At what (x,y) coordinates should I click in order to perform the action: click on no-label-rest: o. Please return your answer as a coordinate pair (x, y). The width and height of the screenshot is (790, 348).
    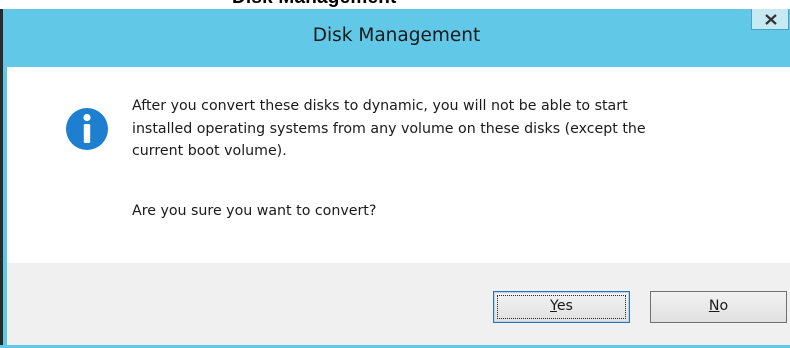
    Looking at the image, I should click on (724, 306).